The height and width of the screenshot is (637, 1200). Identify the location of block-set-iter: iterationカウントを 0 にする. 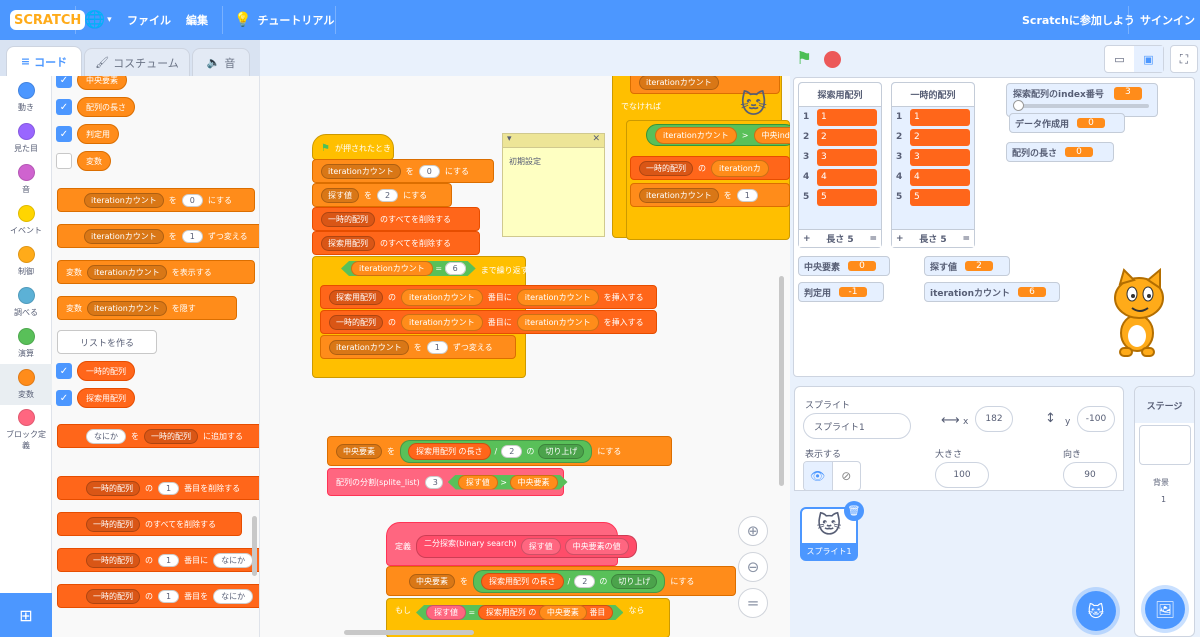
(403, 171).